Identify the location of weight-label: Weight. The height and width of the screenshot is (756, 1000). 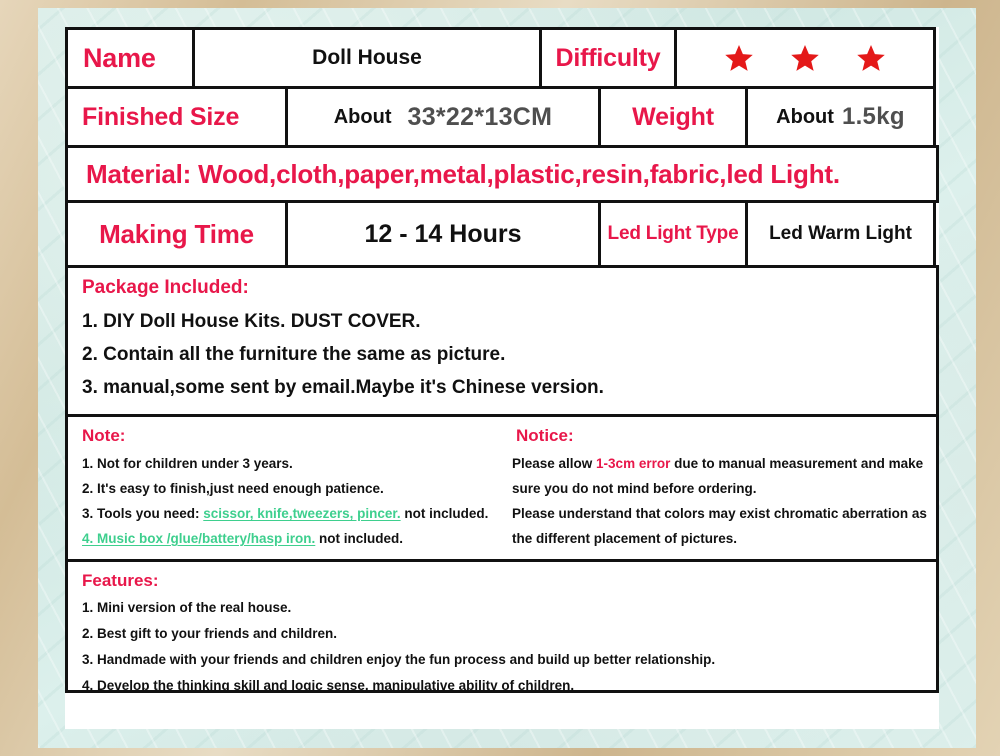
(673, 116).